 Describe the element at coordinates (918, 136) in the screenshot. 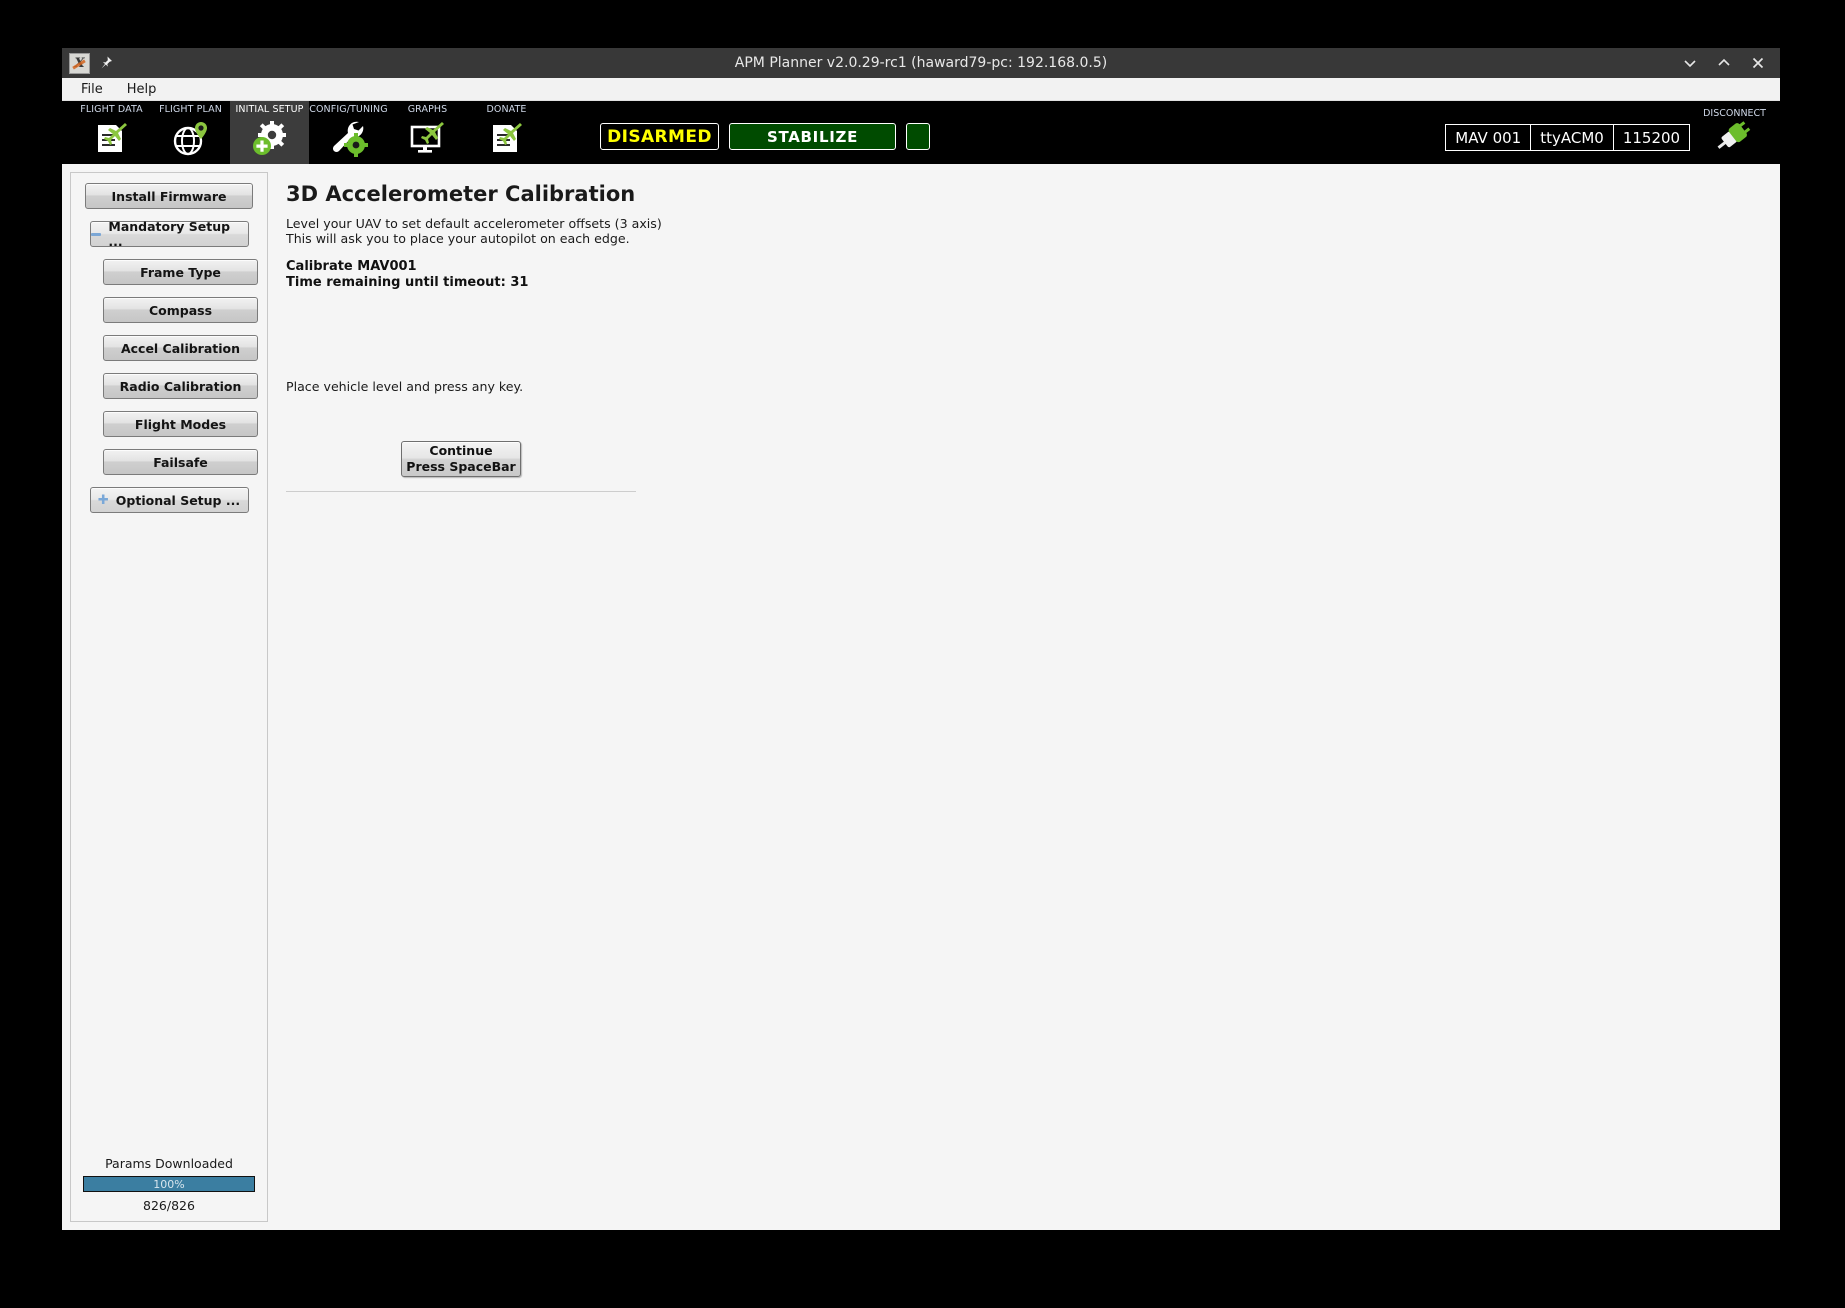

I see `link-status-indicator` at that location.